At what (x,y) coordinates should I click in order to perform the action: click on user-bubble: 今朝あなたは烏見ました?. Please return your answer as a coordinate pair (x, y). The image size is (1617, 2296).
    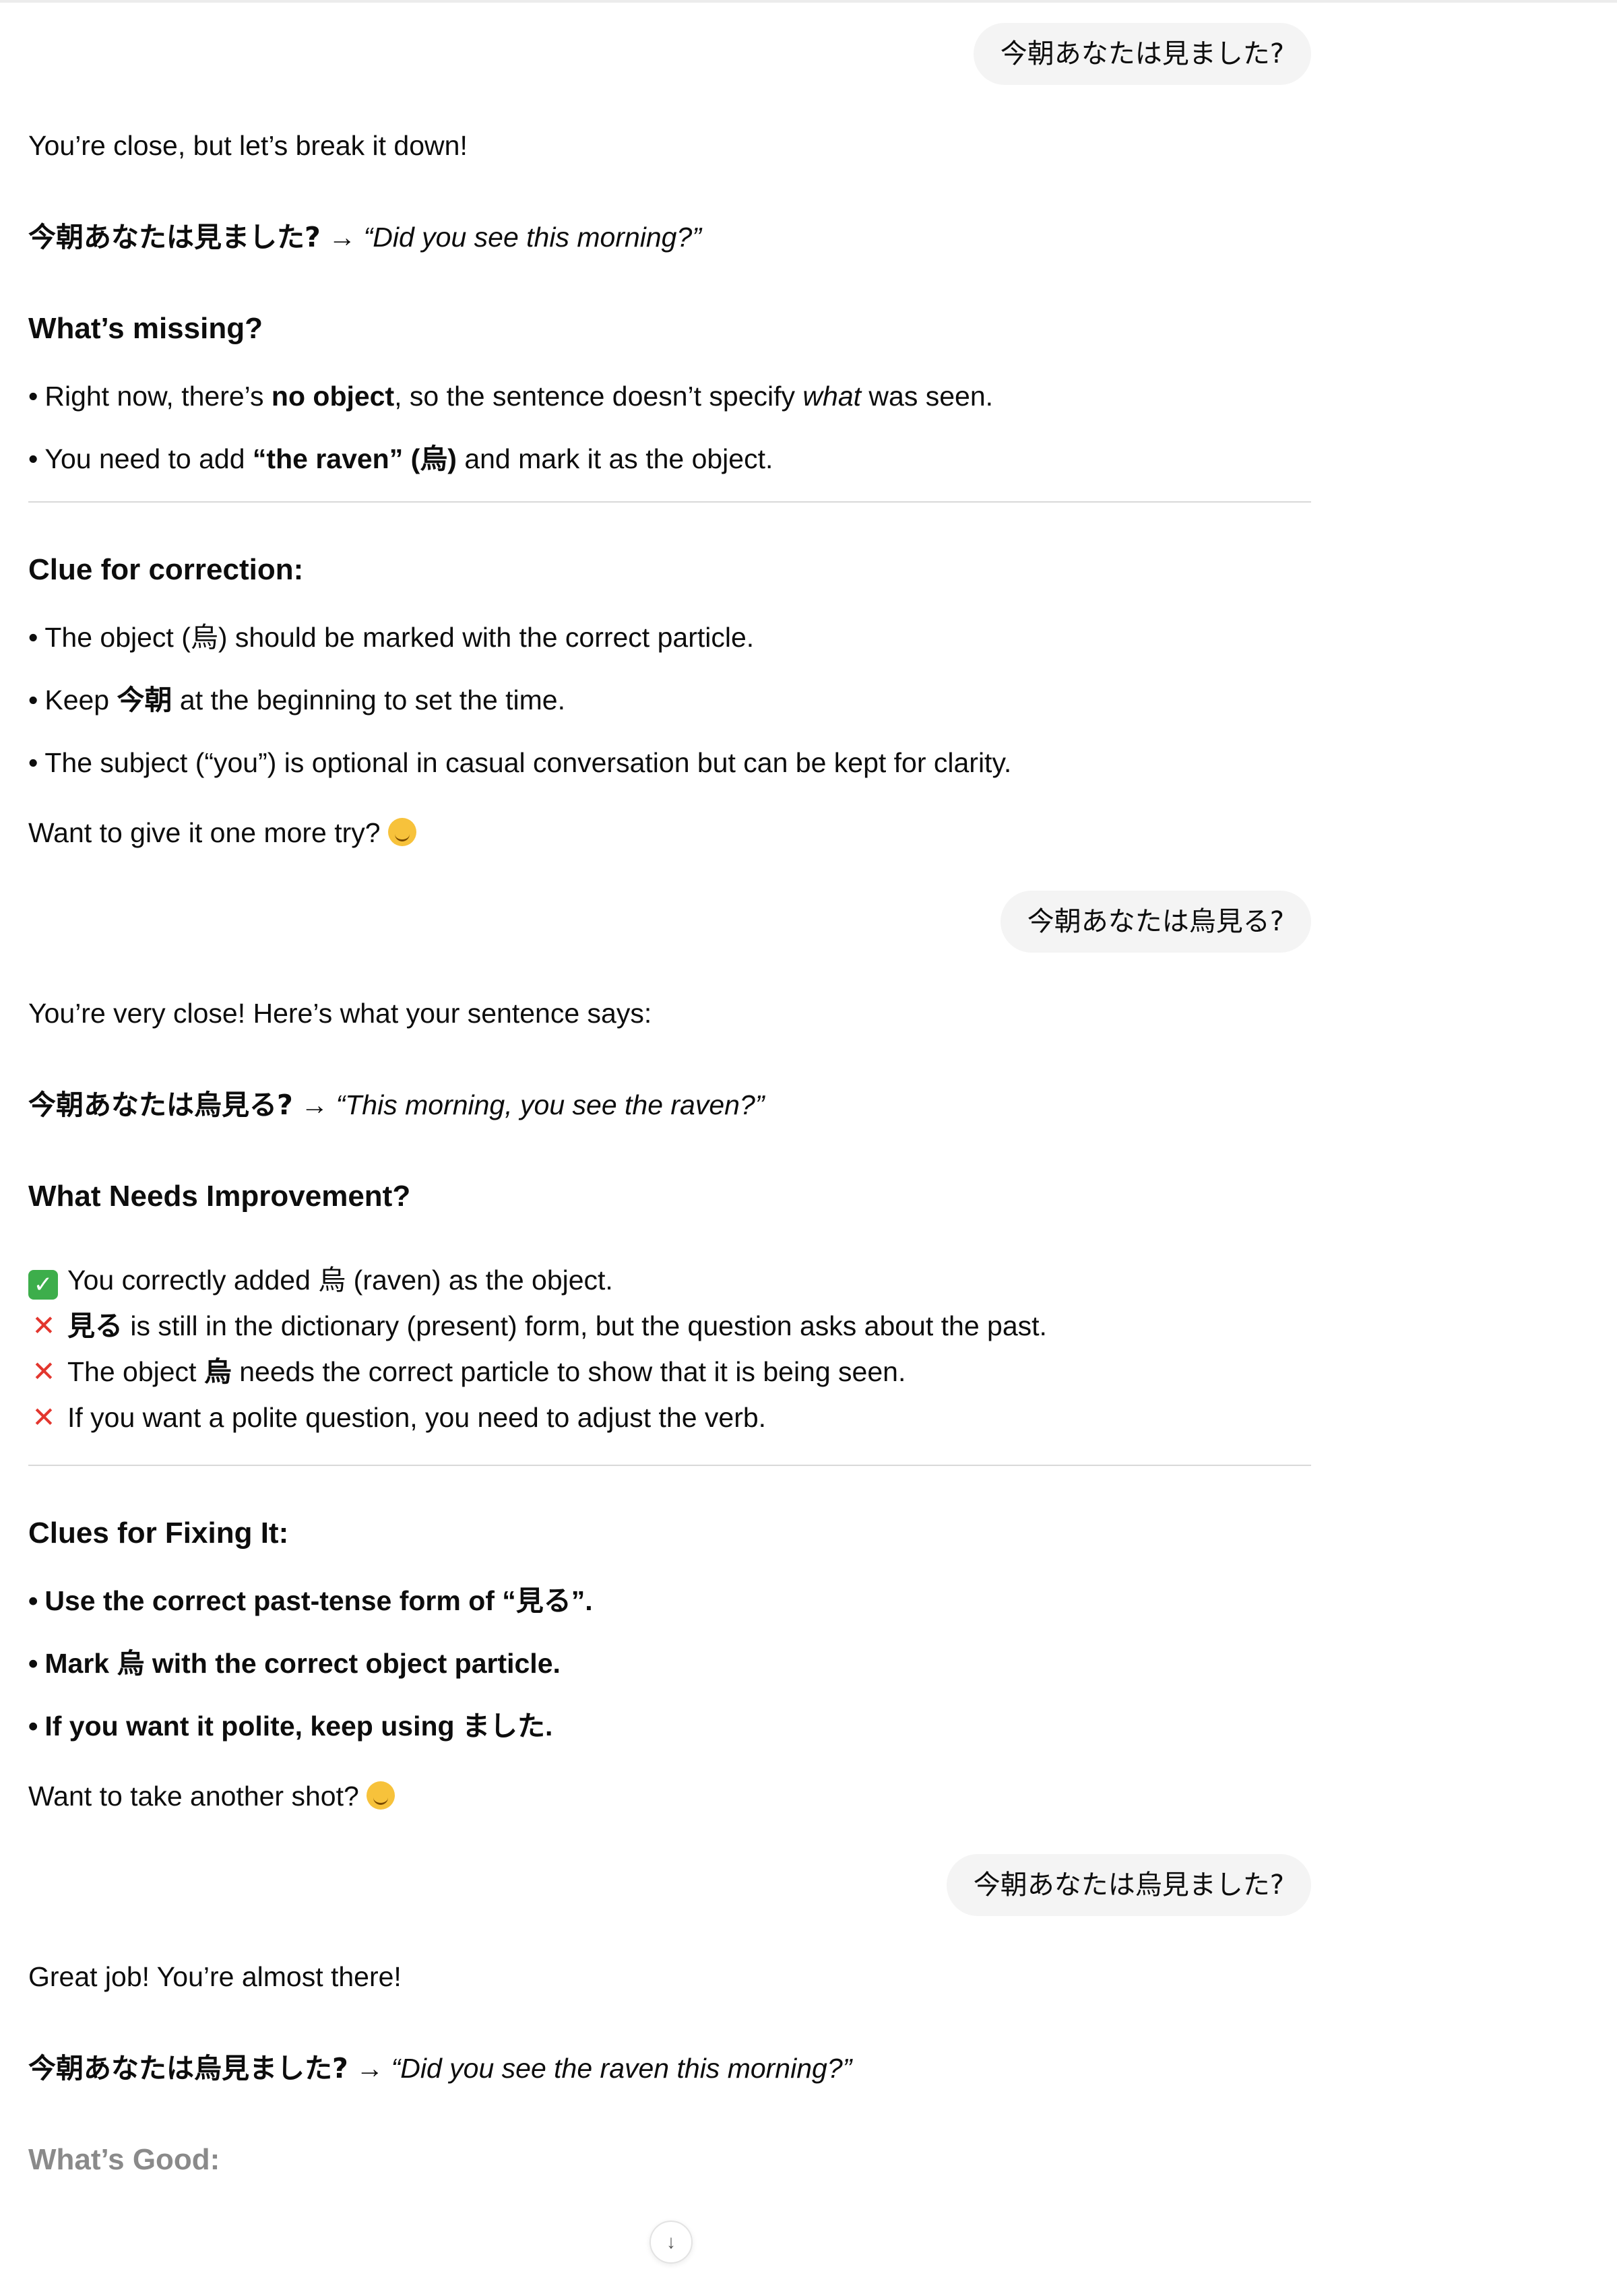
    Looking at the image, I should click on (1128, 1885).